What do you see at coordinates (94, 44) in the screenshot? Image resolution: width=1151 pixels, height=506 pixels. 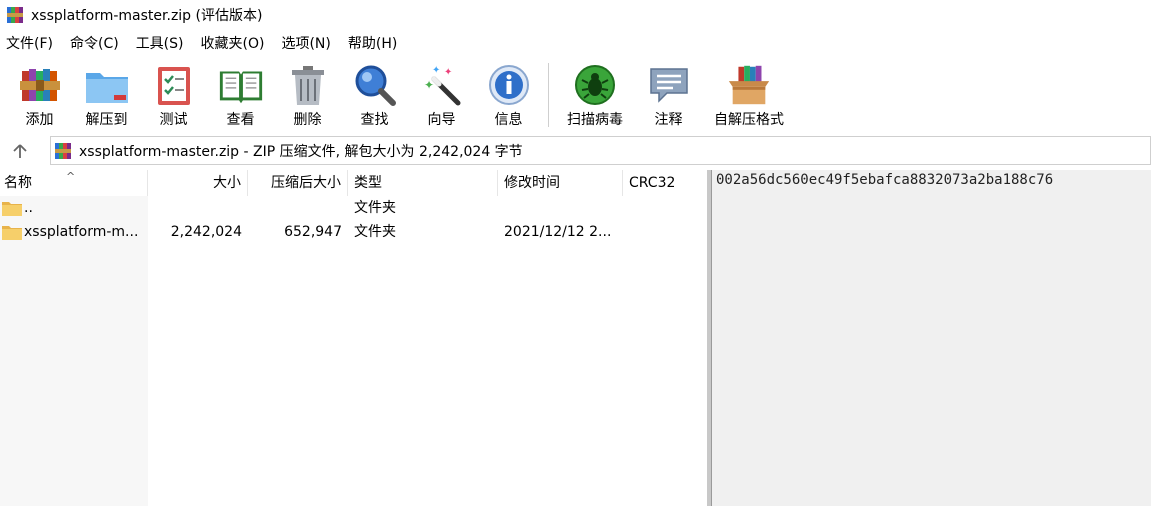 I see `menu-commands: 命令(C)` at bounding box center [94, 44].